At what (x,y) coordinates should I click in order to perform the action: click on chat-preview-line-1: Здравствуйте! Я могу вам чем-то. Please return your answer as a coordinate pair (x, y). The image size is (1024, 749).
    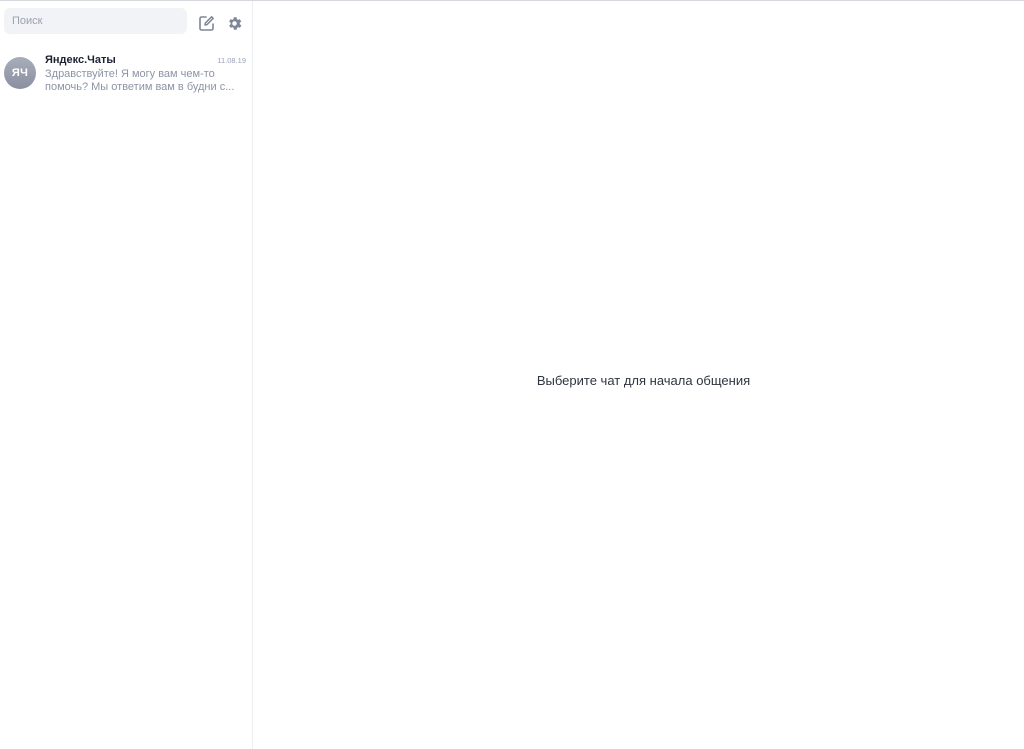
    Looking at the image, I should click on (130, 74).